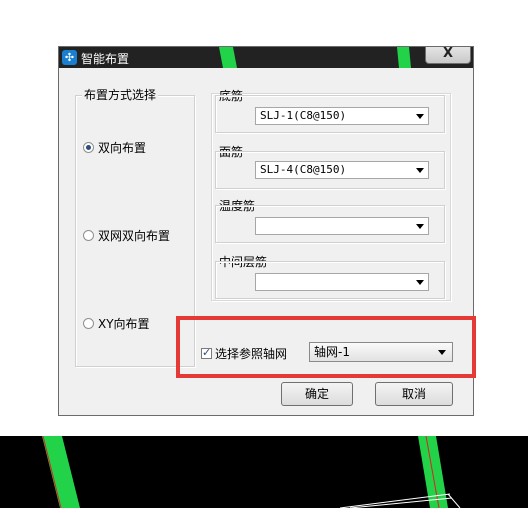  What do you see at coordinates (303, 169) in the screenshot?
I see `top-rebar-value: SLJ-4(C8@150)` at bounding box center [303, 169].